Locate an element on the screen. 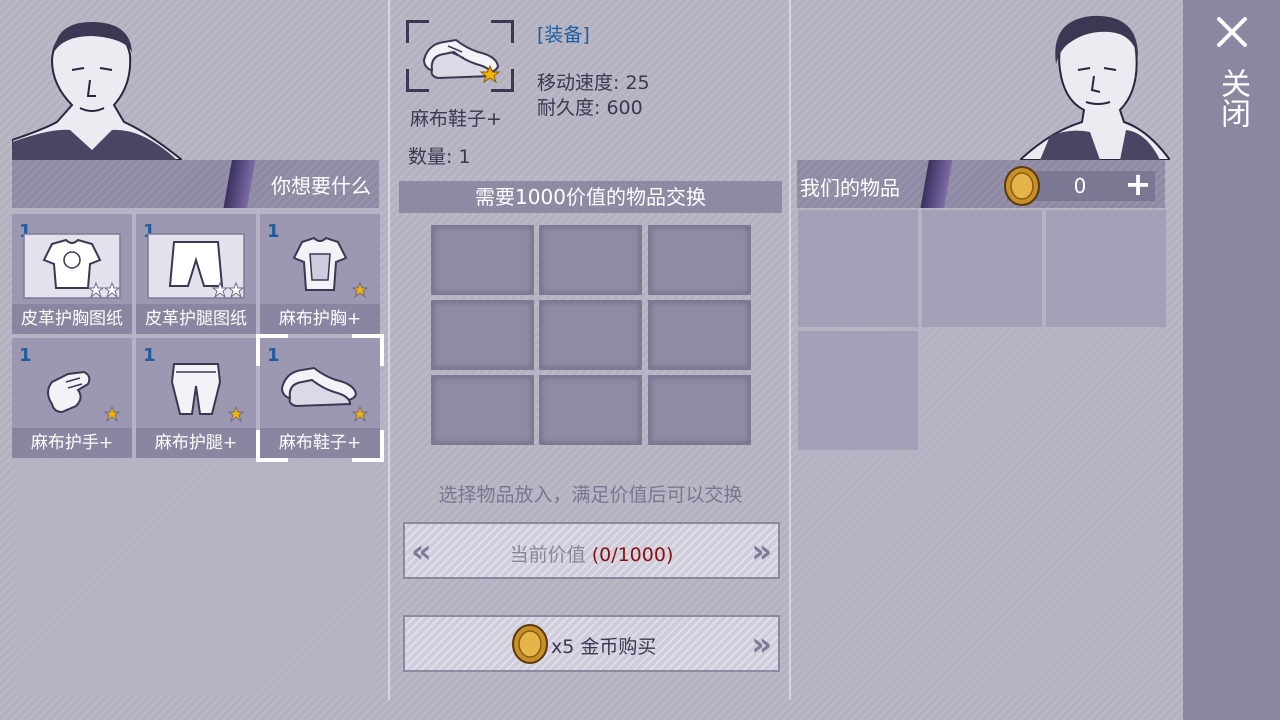 The width and height of the screenshot is (1280, 720). want-item-slot: 1 皮革护胸图纸 is located at coordinates (72, 274).